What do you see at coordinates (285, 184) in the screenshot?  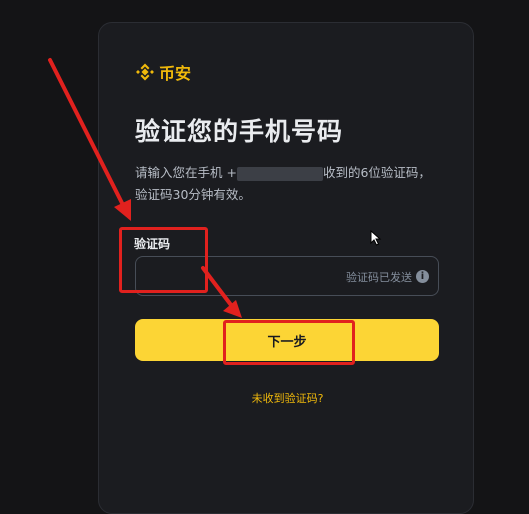 I see `instruction-text: 请输入您在手机 + 收到的6位验证码，验证码30分钟有效。` at bounding box center [285, 184].